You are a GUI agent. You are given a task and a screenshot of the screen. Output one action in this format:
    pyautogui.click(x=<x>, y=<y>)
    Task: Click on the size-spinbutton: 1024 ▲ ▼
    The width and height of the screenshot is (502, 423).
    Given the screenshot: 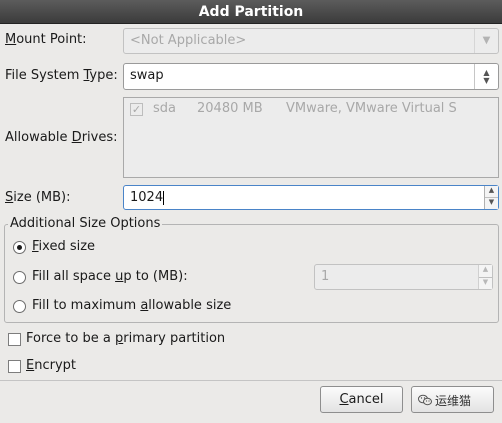 What is the action you would take?
    pyautogui.click(x=311, y=197)
    